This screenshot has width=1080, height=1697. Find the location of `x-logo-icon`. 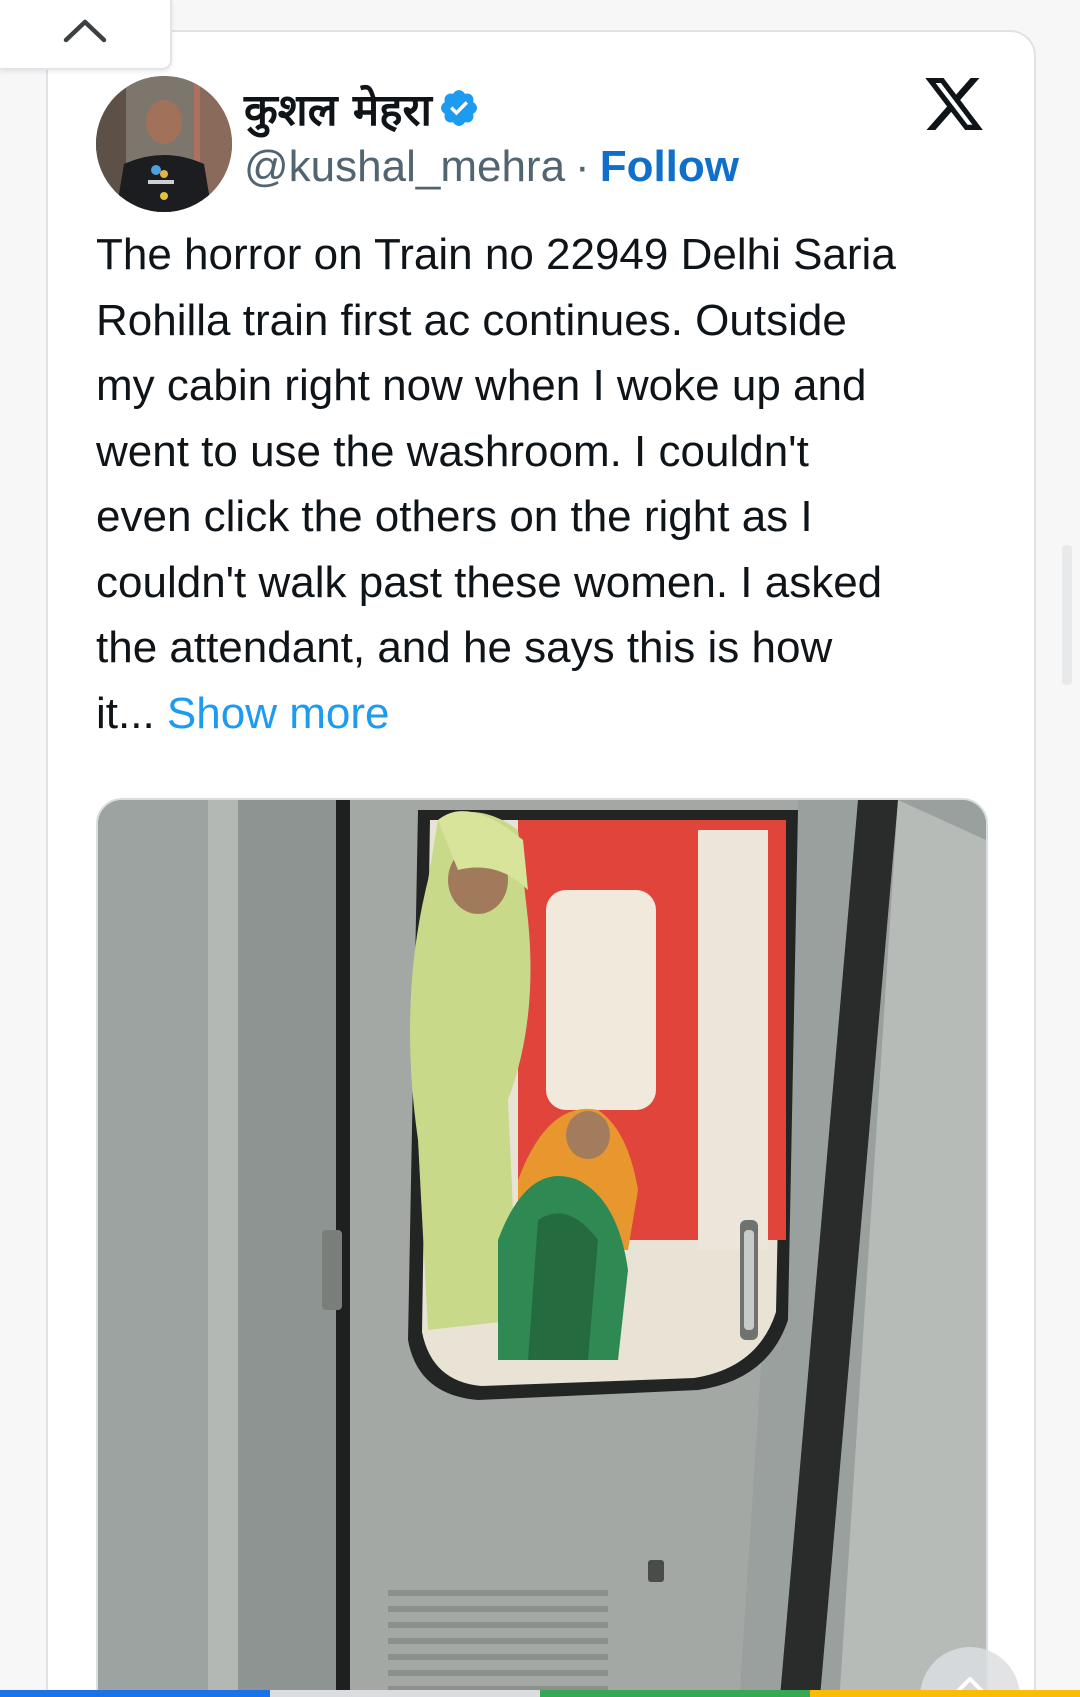

x-logo-icon is located at coordinates (954, 104).